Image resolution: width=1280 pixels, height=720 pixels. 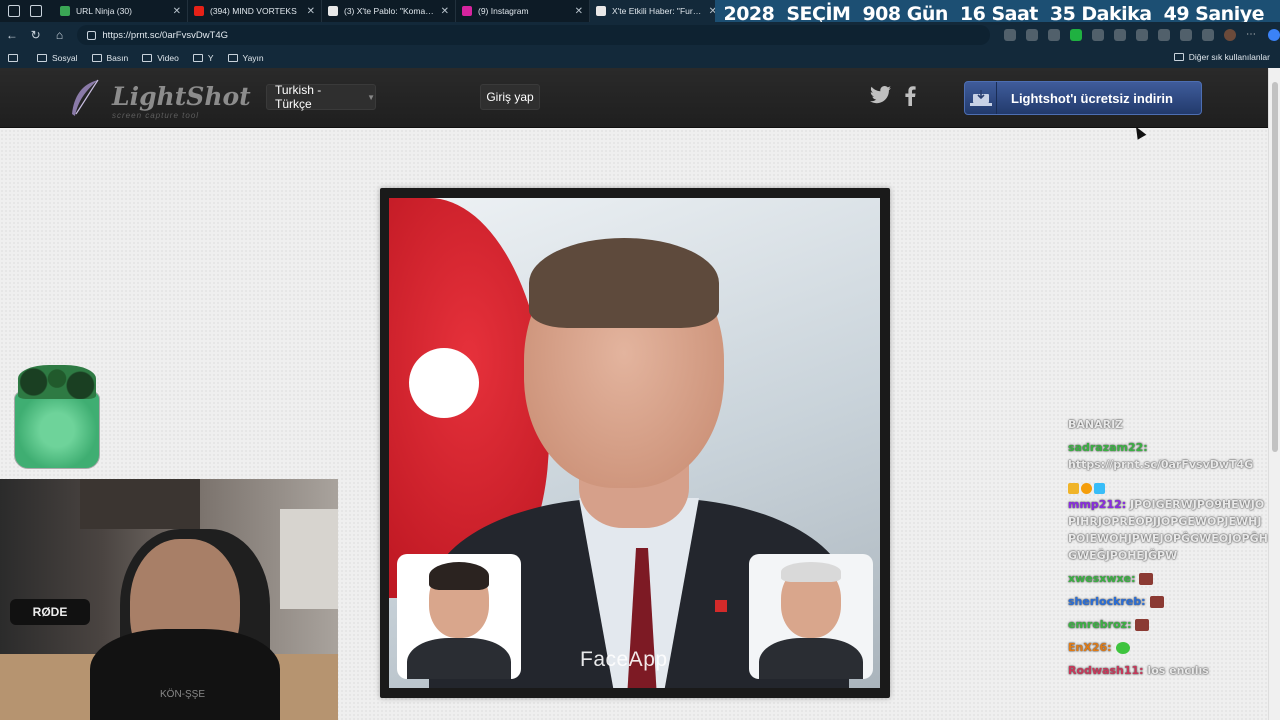 I want to click on tab-actions-icon, so click(x=36, y=11).